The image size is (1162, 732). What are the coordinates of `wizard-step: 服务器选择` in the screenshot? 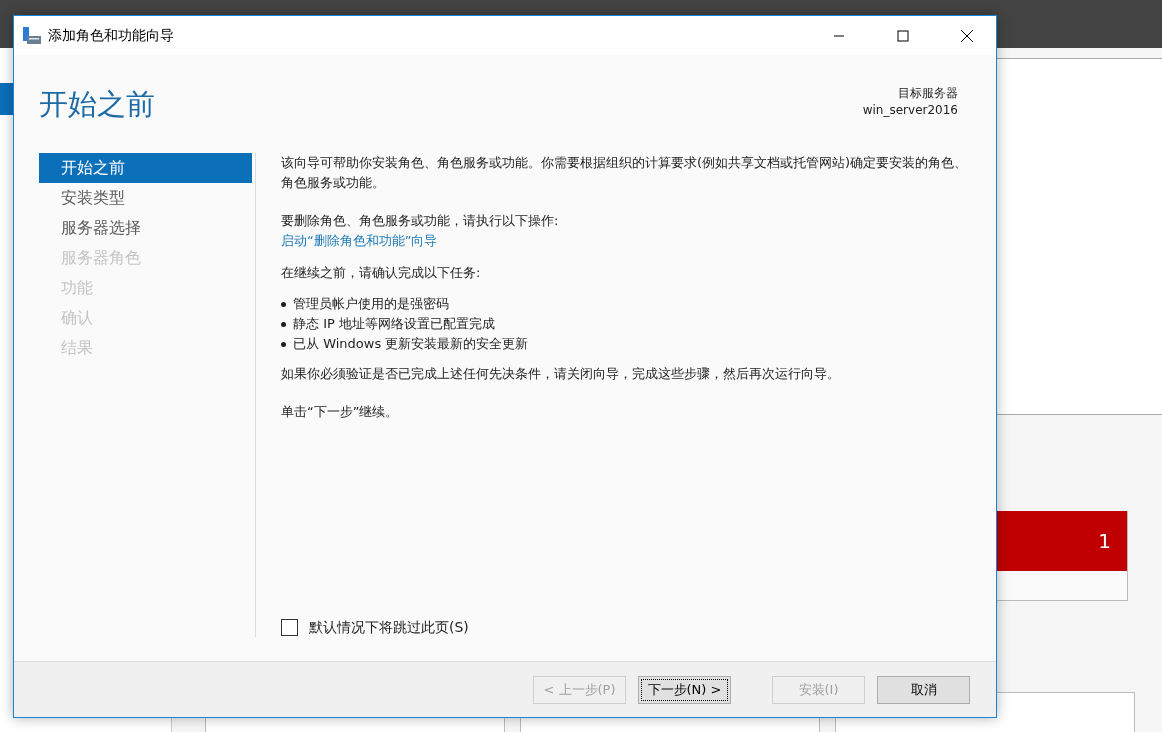 It's located at (145, 228).